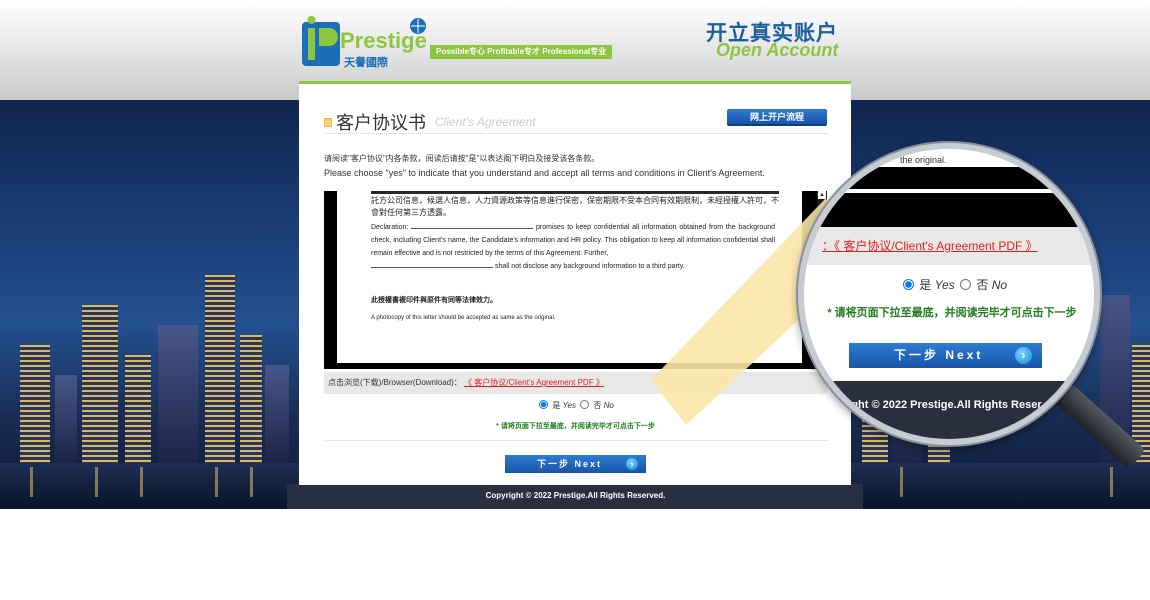 This screenshot has height=600, width=1150. What do you see at coordinates (366, 62) in the screenshot?
I see `logo-sub: 天譽國際` at bounding box center [366, 62].